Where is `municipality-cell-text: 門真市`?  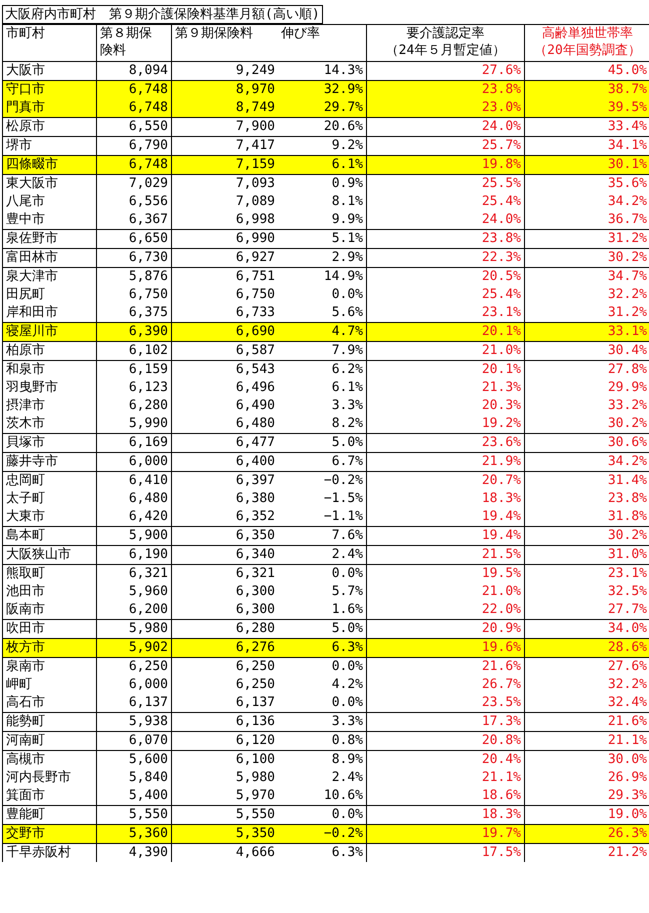 municipality-cell-text: 門真市 is located at coordinates (25, 108).